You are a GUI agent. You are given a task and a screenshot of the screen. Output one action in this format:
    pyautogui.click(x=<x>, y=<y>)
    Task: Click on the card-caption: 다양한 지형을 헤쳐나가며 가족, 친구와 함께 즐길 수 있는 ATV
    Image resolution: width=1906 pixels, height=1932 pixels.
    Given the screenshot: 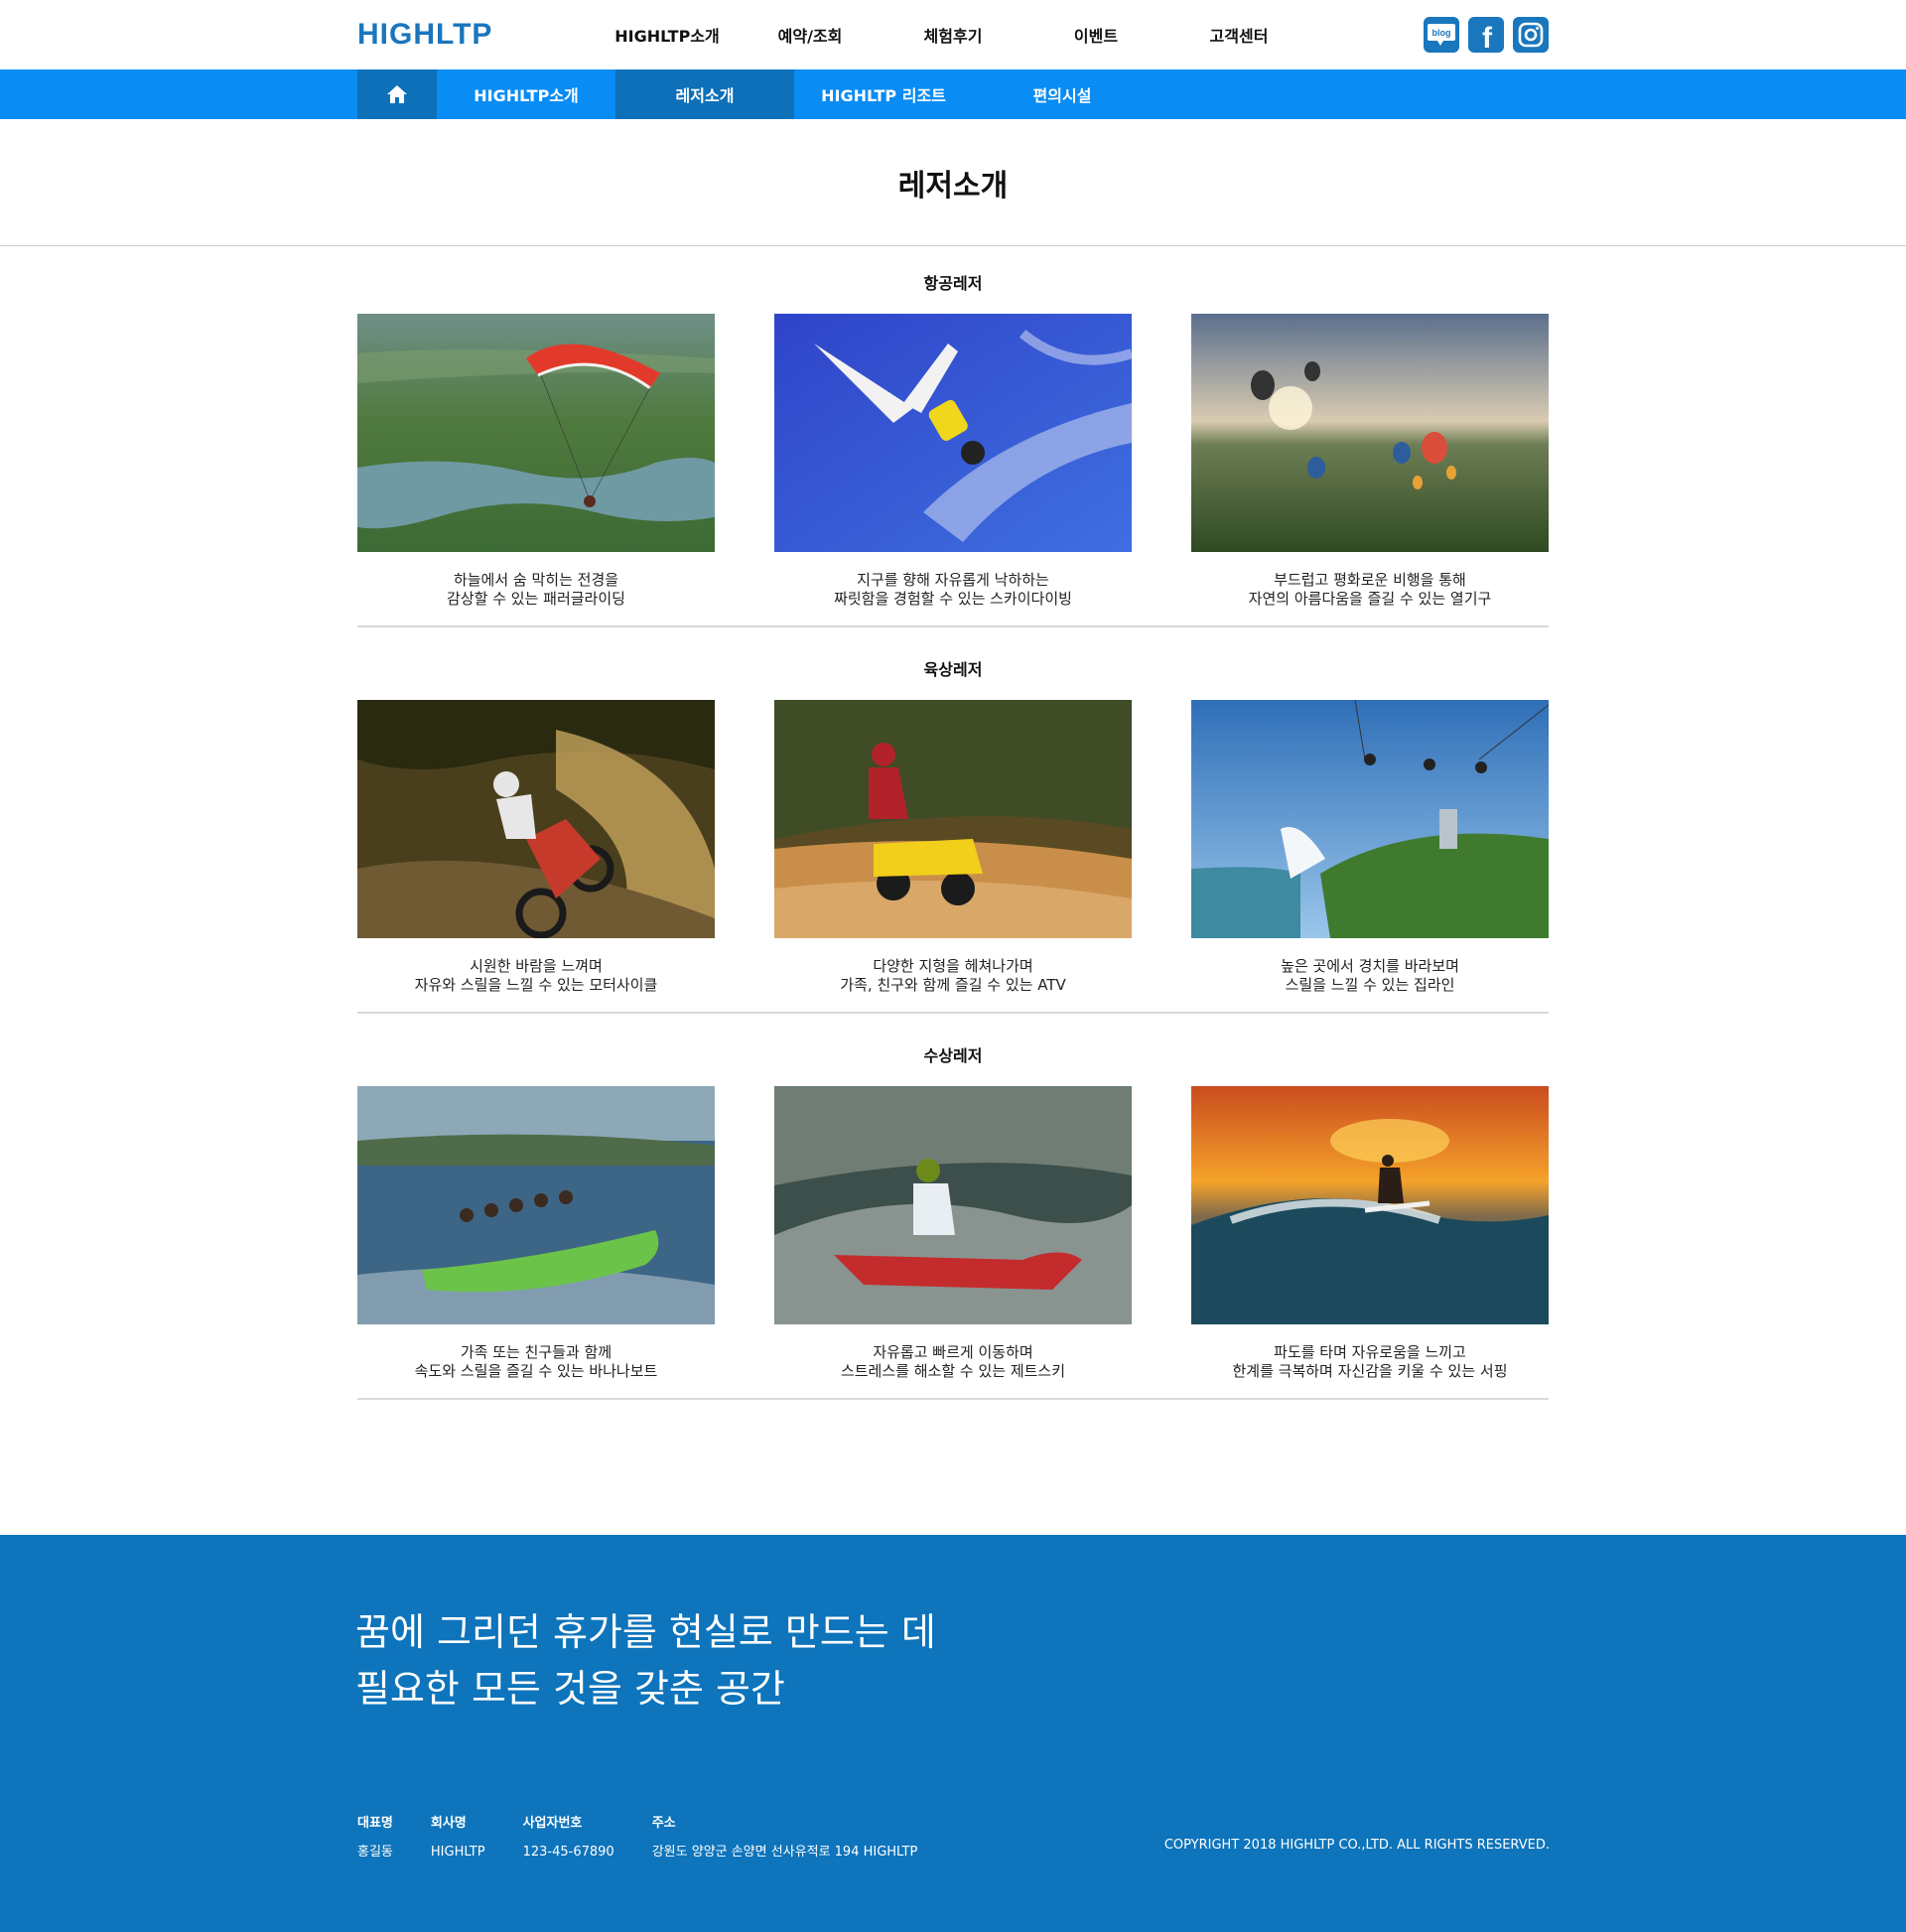 What is the action you would take?
    pyautogui.click(x=953, y=975)
    